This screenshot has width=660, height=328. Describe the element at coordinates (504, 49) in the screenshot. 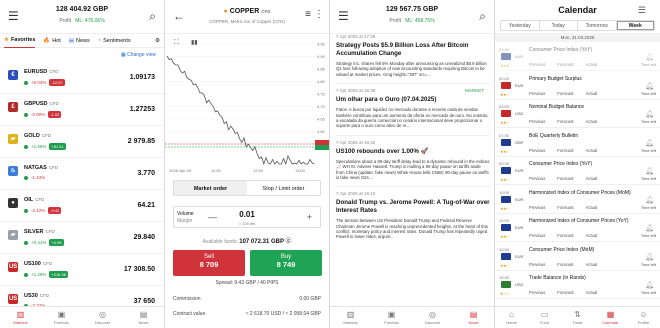

I see `event-time: 01:30` at that location.